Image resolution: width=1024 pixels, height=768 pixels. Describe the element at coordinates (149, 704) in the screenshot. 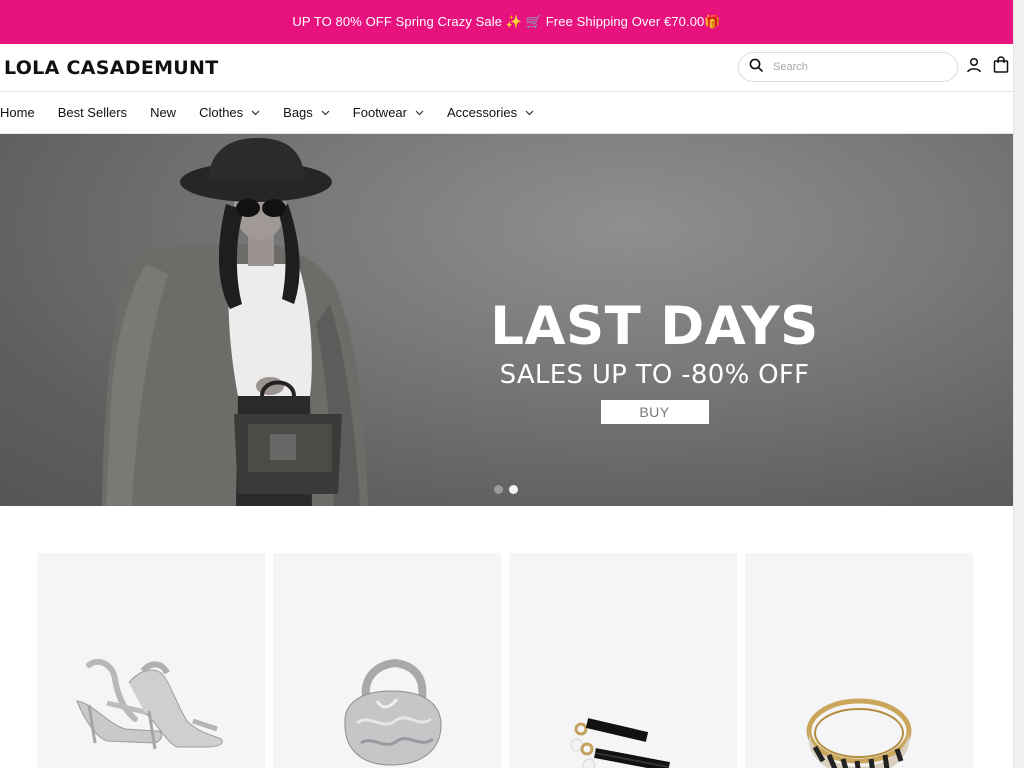

I see `silver-heeled-sandal-icon` at that location.